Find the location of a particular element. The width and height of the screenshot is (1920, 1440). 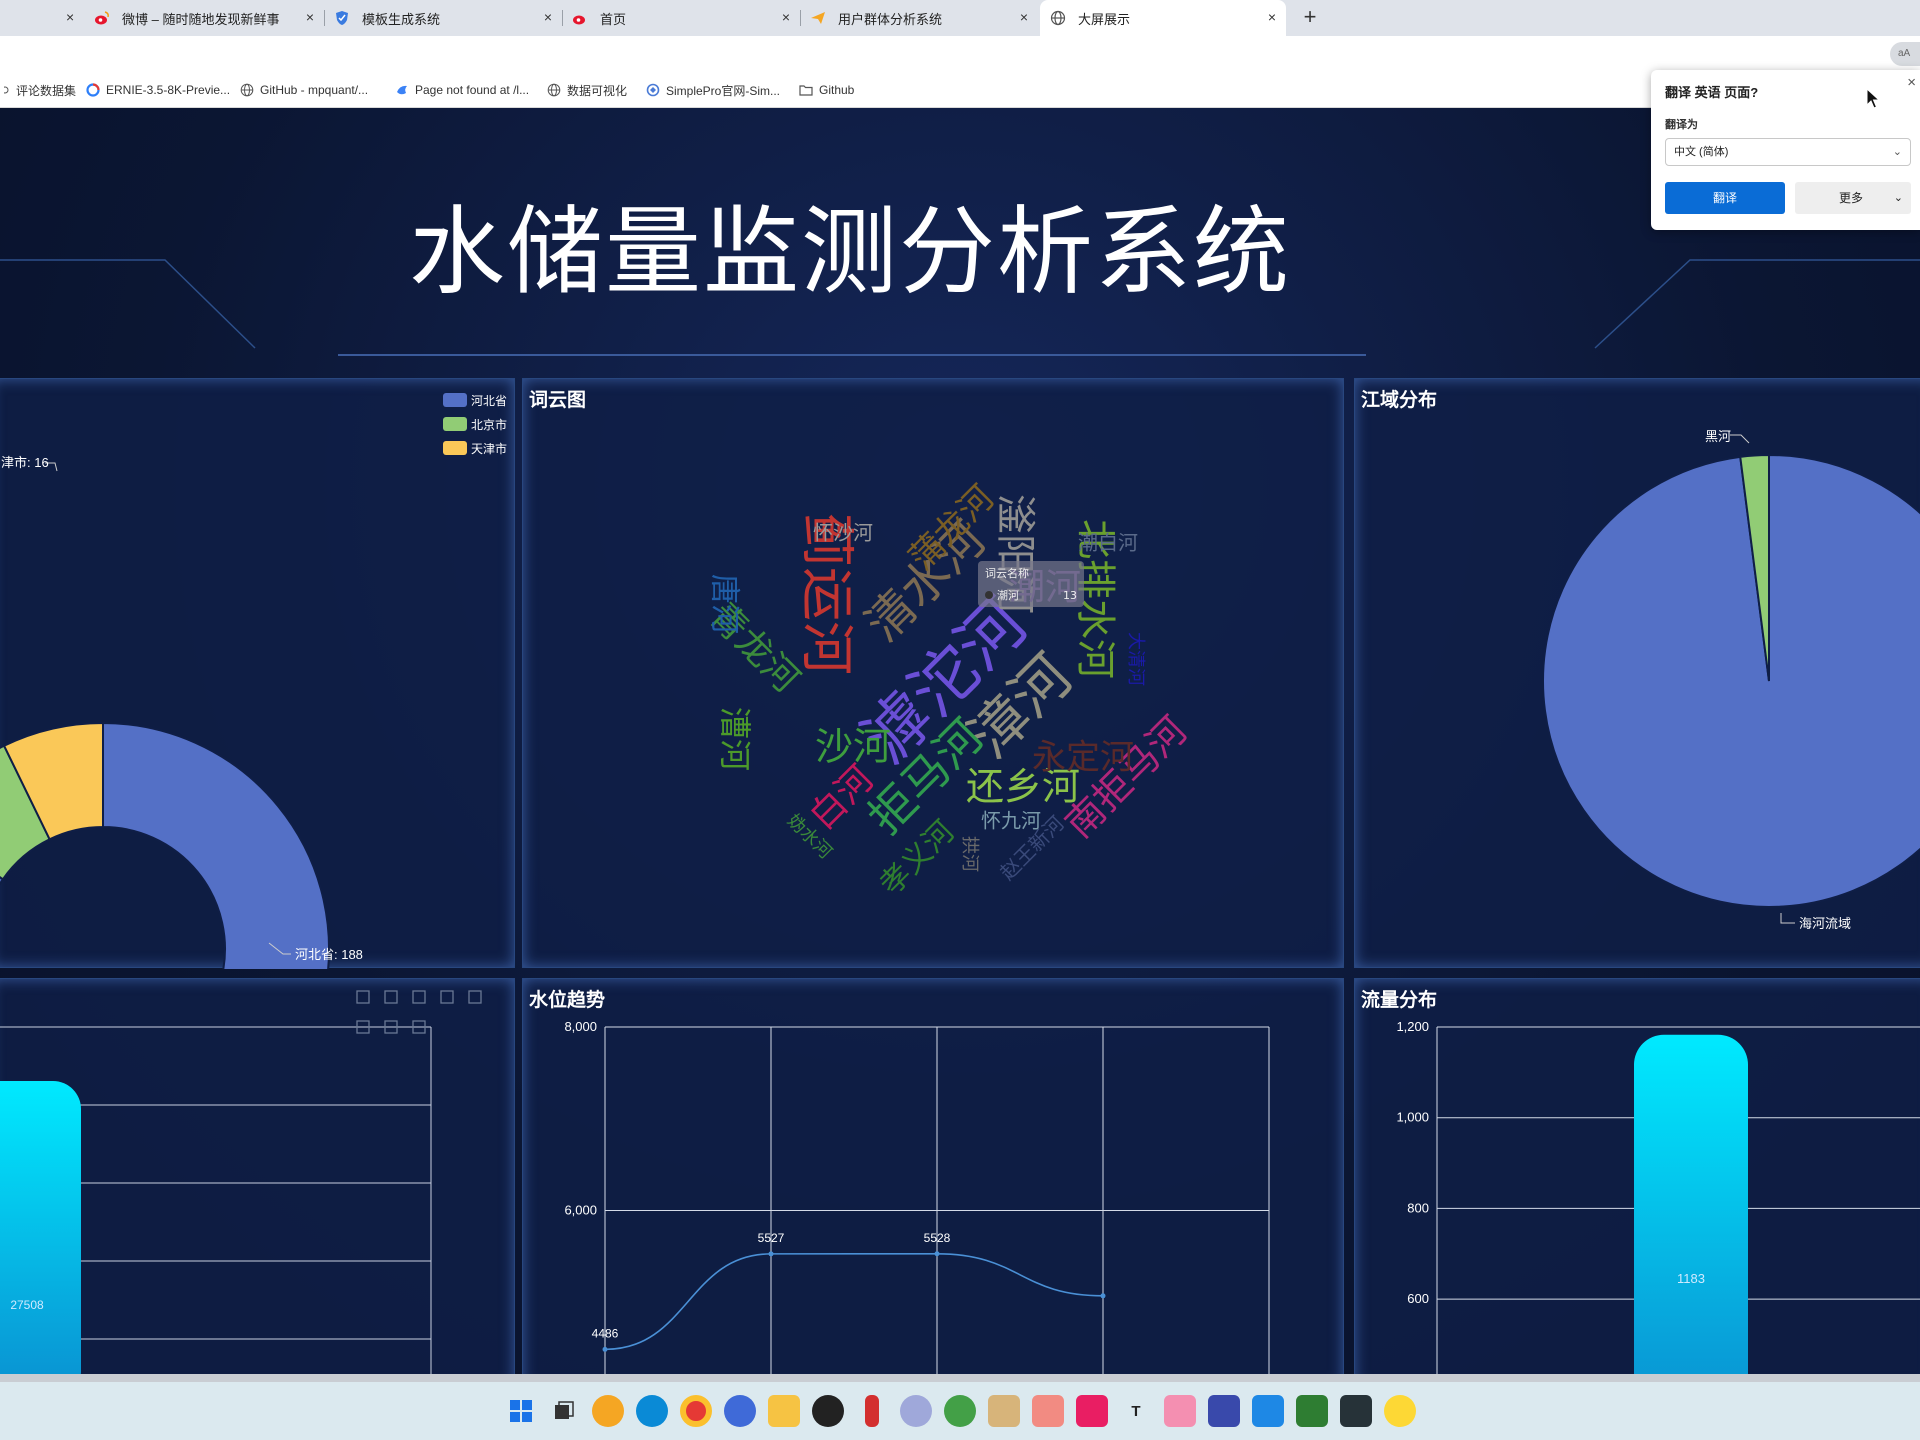

basin-pie-chart: 黑河海河流域 is located at coordinates (1731, 680).